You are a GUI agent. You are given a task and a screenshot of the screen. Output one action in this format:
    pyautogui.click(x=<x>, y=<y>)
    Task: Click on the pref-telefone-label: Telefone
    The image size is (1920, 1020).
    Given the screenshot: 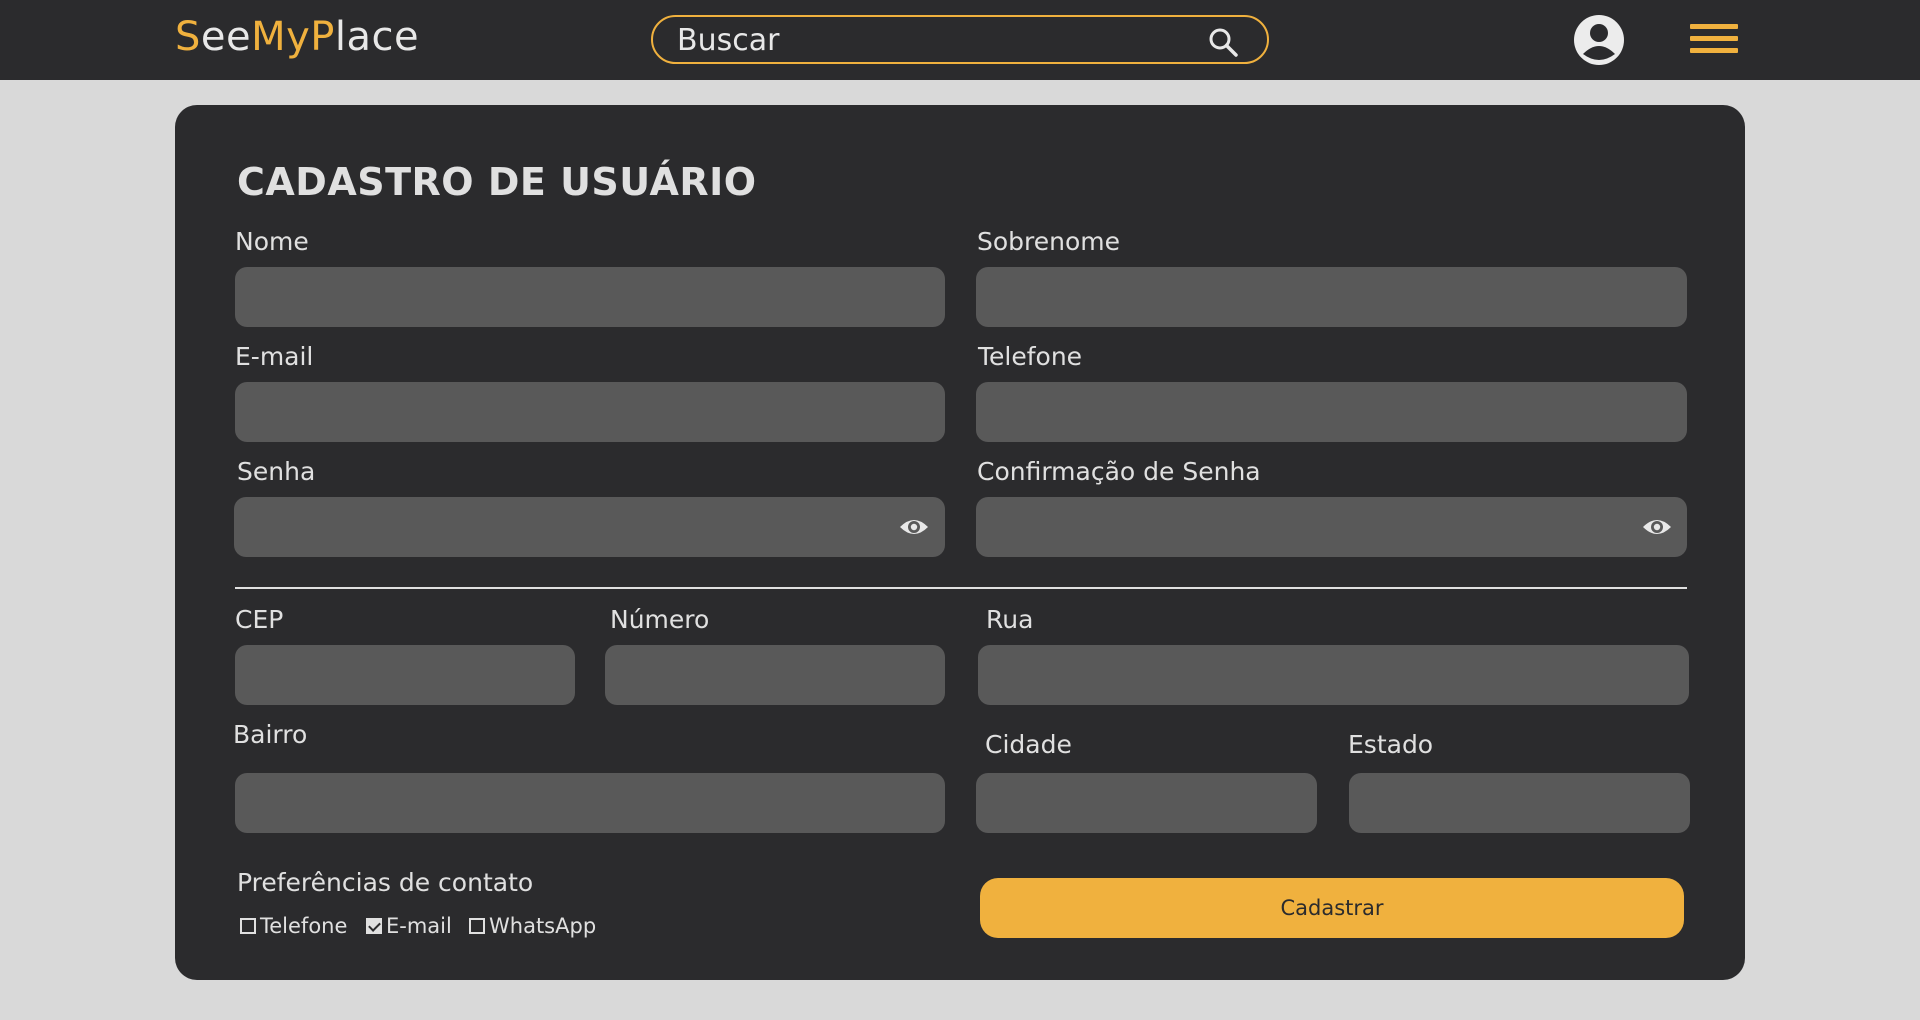 What is the action you would take?
    pyautogui.click(x=304, y=926)
    